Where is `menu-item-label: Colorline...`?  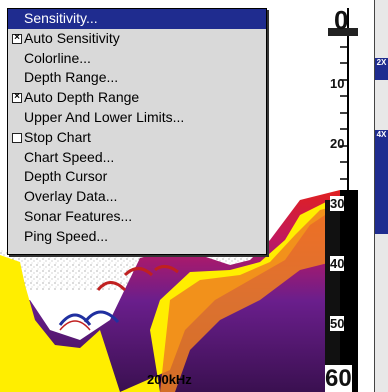 menu-item-label: Colorline... is located at coordinates (57, 57).